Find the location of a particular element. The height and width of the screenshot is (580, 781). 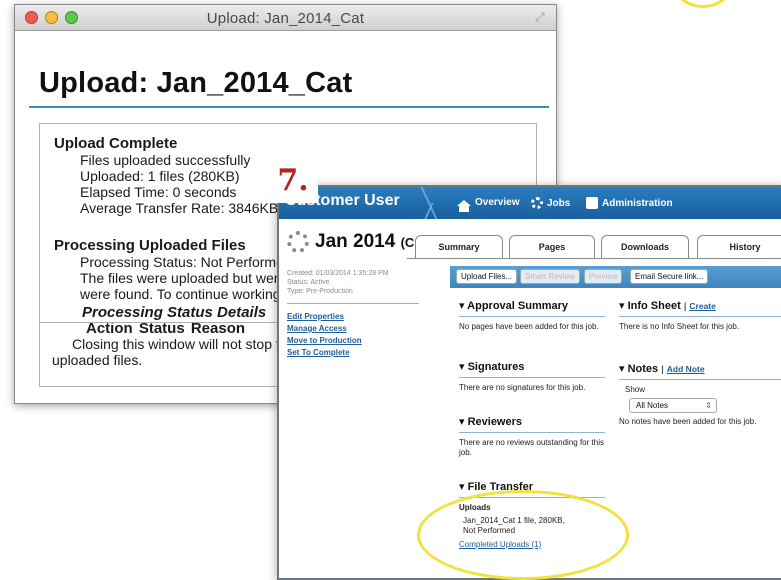

set-to-complete-link: Set To Complete is located at coordinates (324, 353).